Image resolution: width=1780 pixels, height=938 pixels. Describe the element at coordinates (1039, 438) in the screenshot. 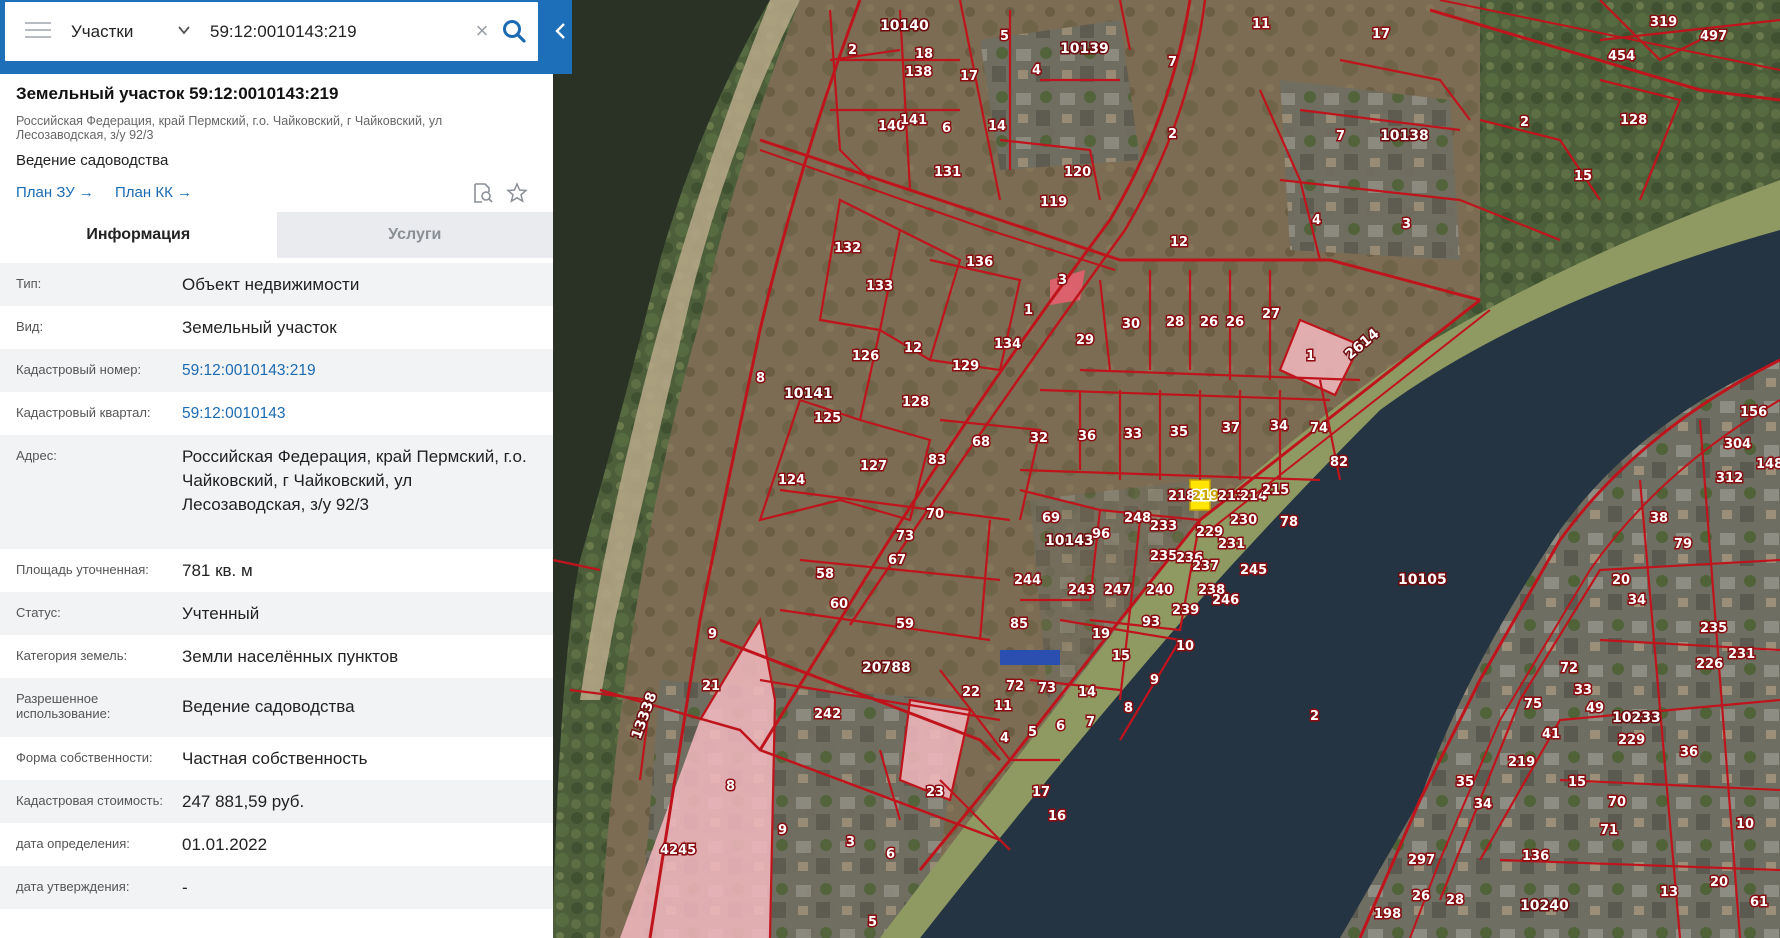

I see `plot-number-label: 32` at that location.